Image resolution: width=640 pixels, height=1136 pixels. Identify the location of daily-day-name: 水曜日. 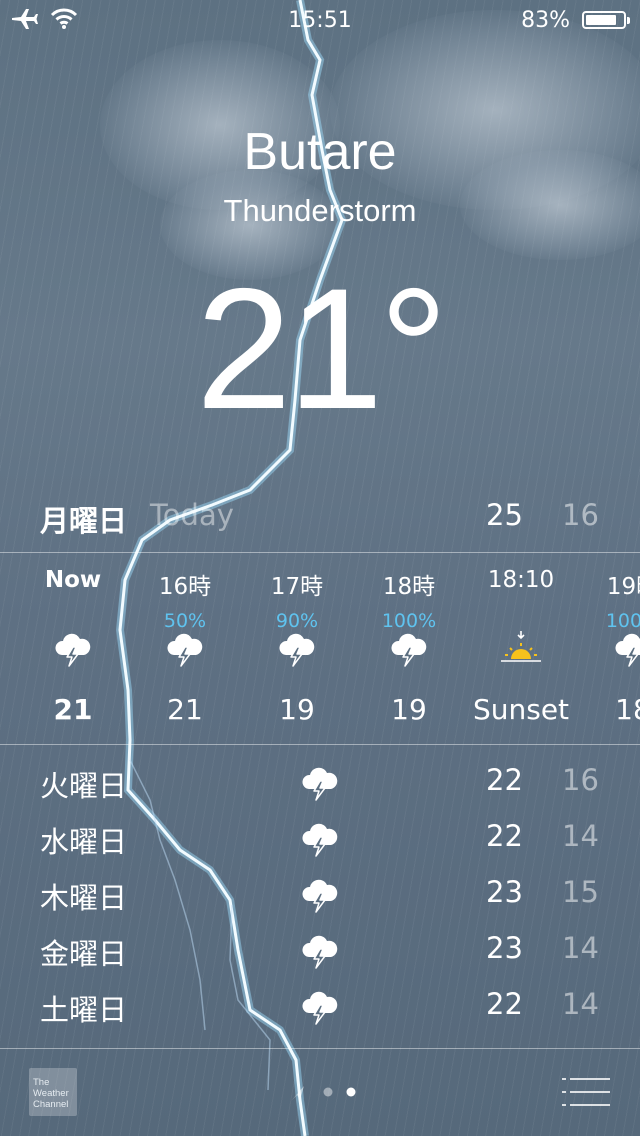
(84, 842).